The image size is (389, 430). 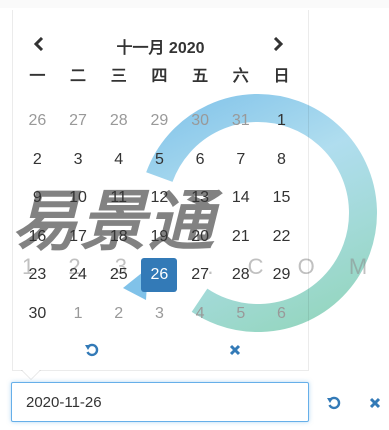 I want to click on day-cell: 22, so click(x=281, y=237).